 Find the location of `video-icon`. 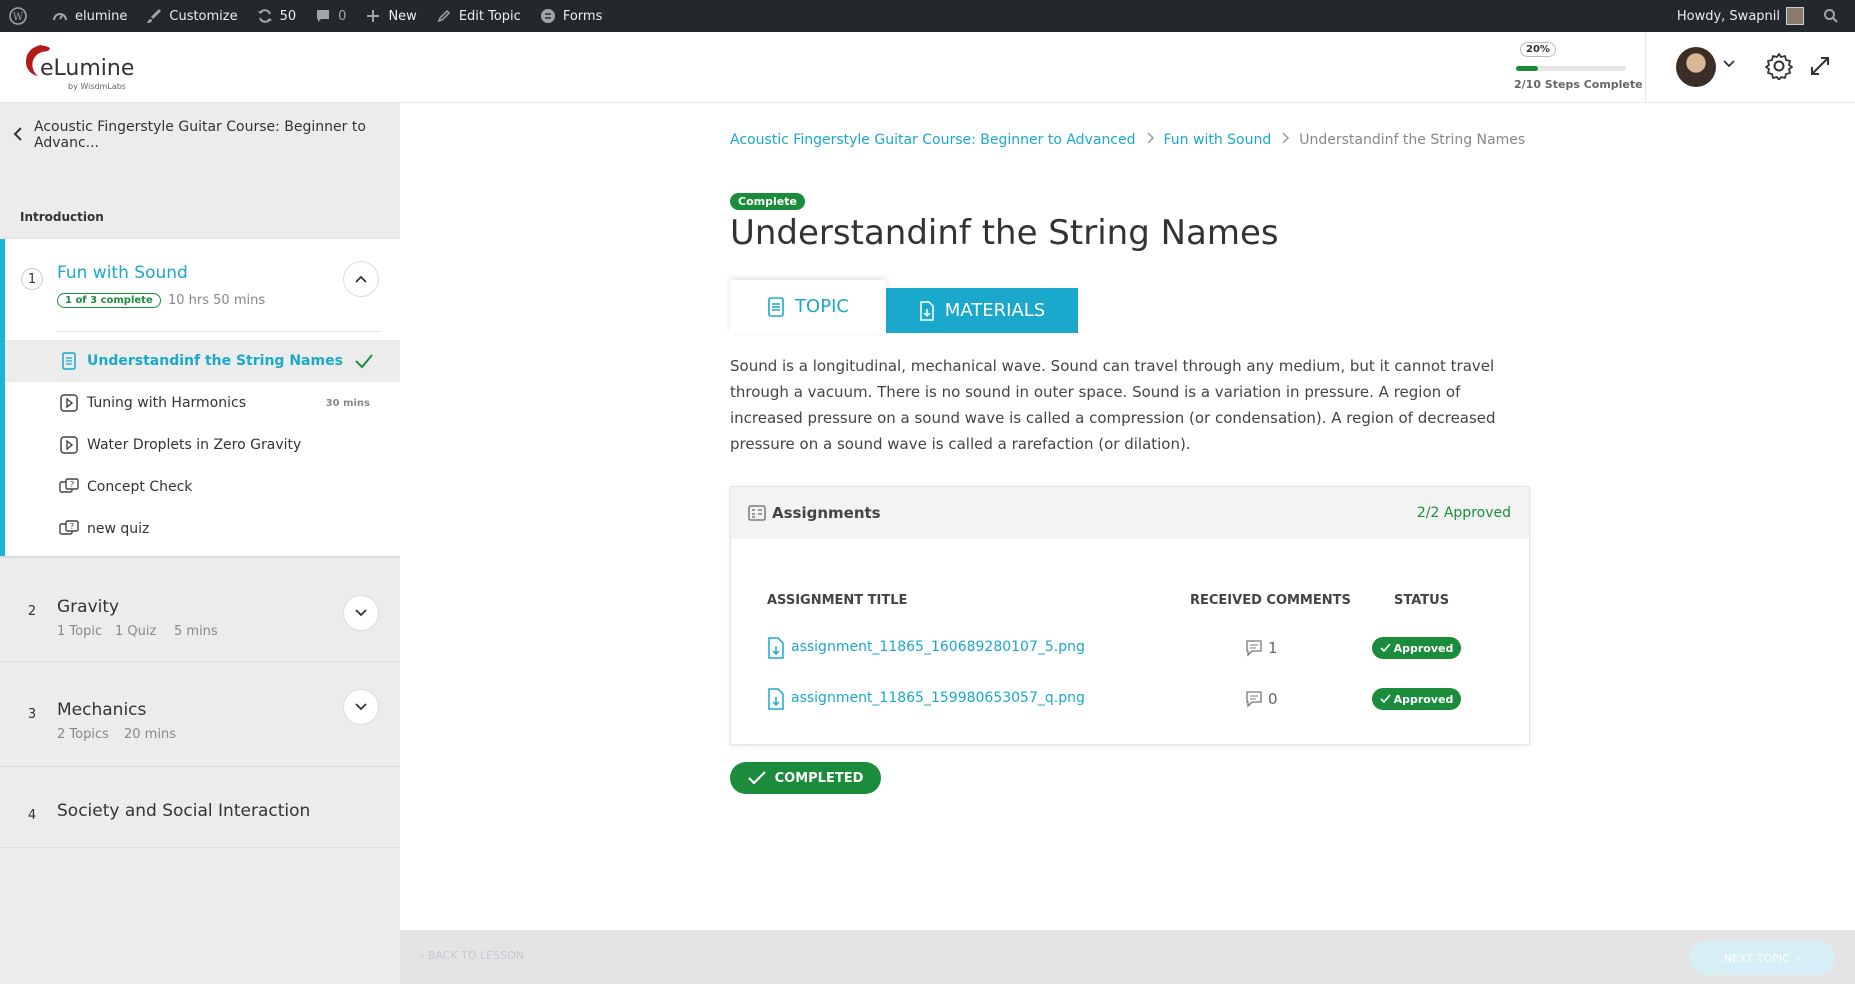

video-icon is located at coordinates (69, 445).